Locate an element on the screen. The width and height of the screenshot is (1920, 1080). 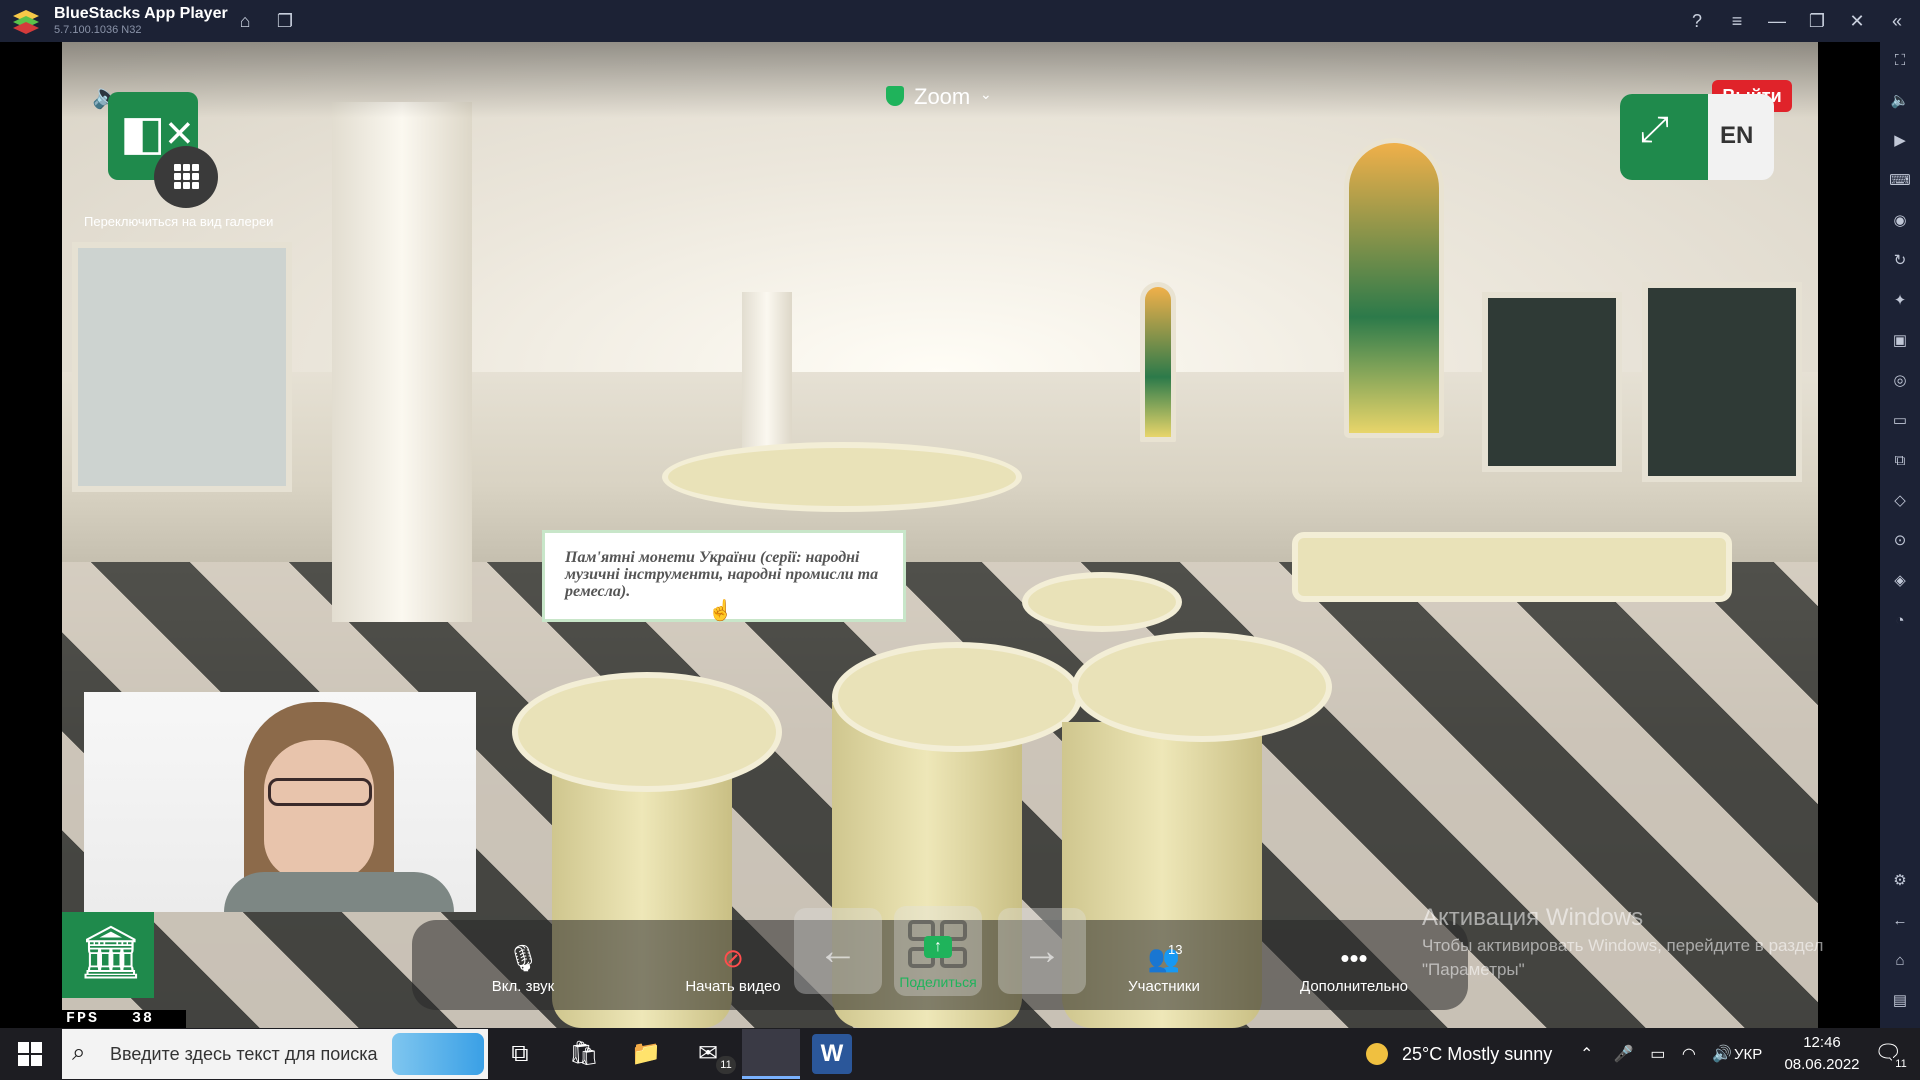
fps-label: FPS is located at coordinates (83, 1018).